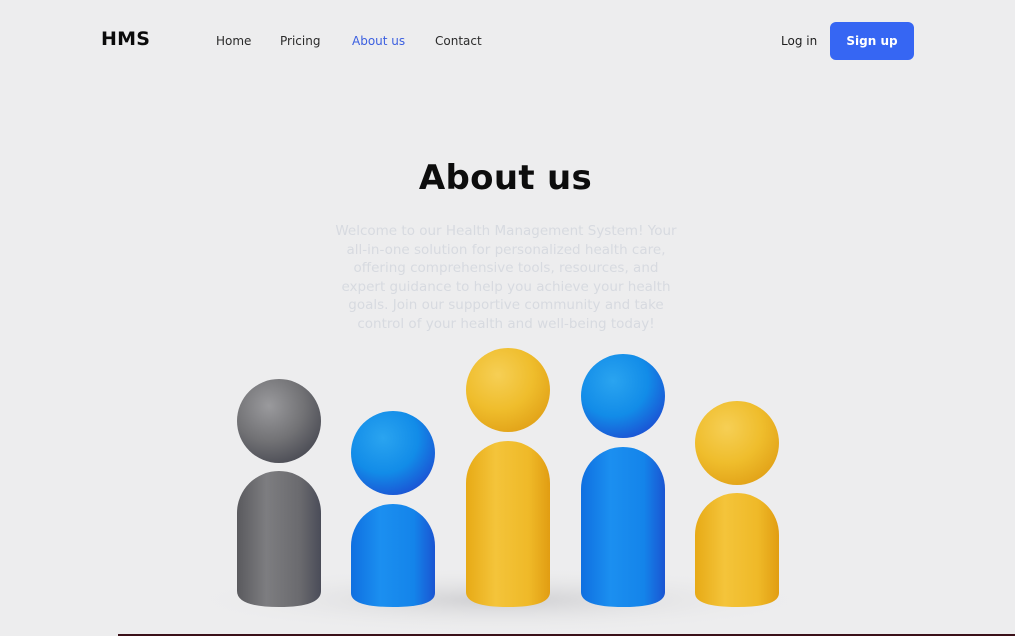 This screenshot has width=1015, height=636. Describe the element at coordinates (623, 480) in the screenshot. I see `figure-blue-person-tall` at that location.